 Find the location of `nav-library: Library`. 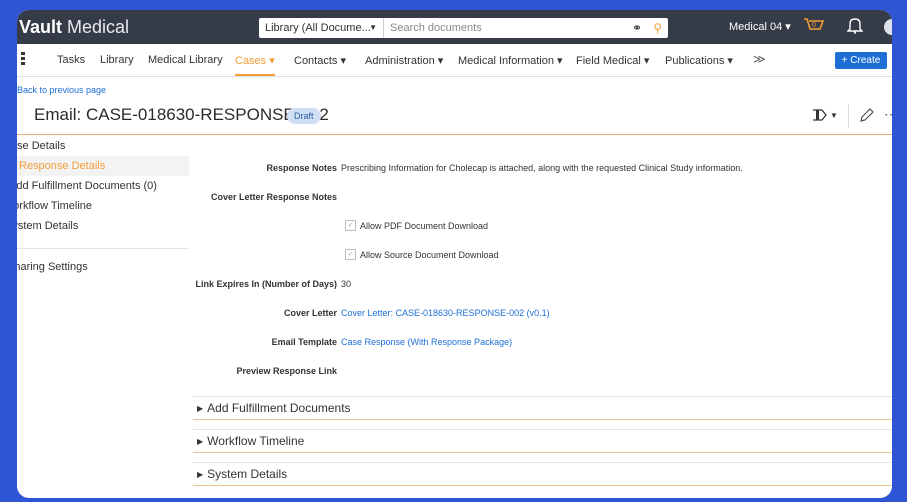

nav-library: Library is located at coordinates (117, 60).